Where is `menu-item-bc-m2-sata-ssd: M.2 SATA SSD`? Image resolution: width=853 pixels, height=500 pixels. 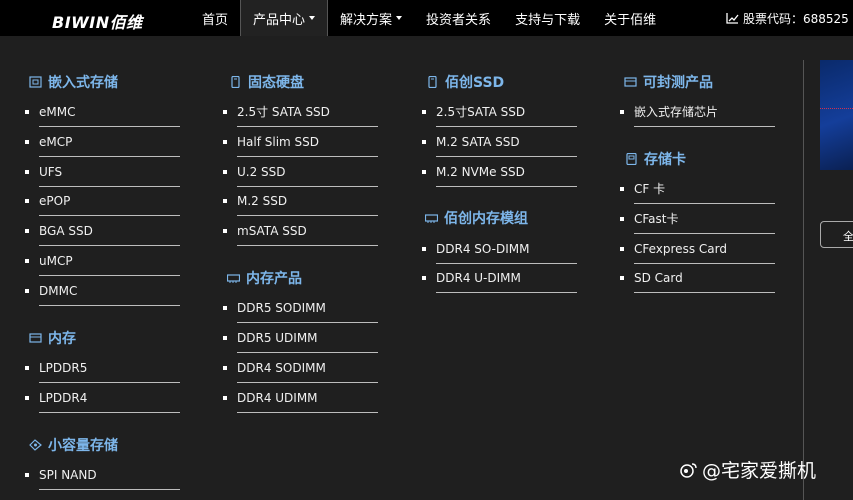
menu-item-bc-m2-sata-ssd: M.2 SATA SSD is located at coordinates (499, 142).